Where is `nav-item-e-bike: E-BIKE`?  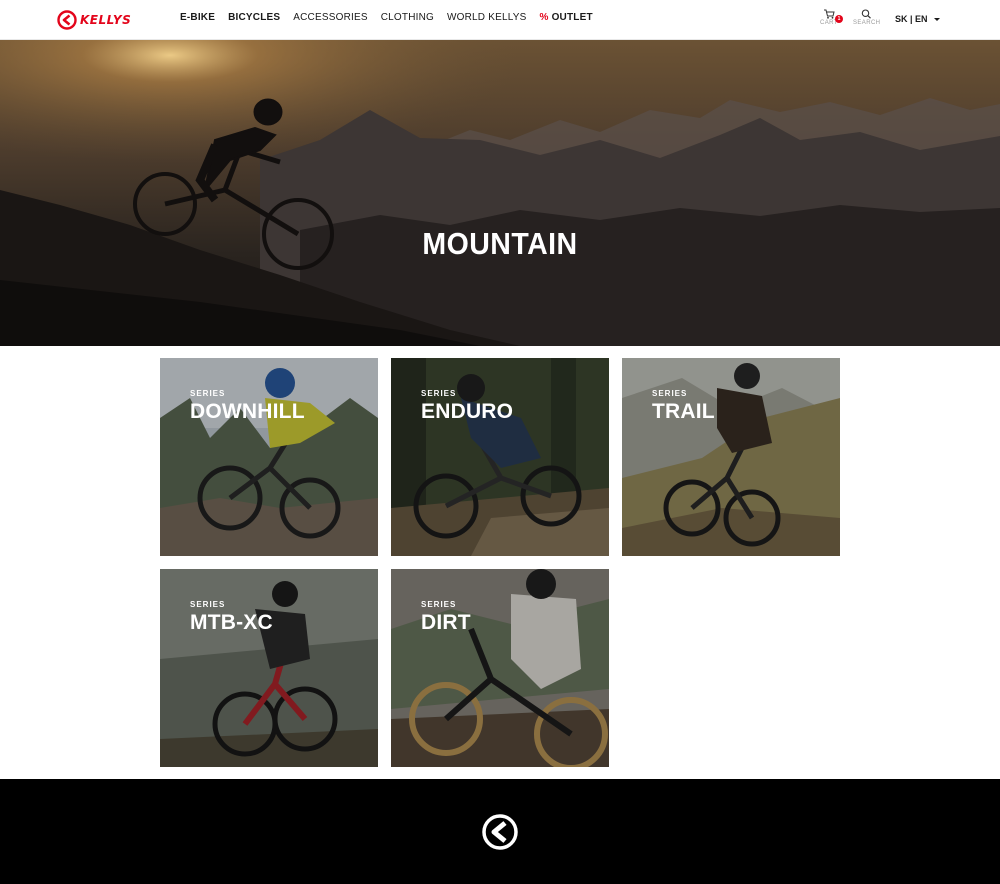 nav-item-e-bike: E-BIKE is located at coordinates (197, 17).